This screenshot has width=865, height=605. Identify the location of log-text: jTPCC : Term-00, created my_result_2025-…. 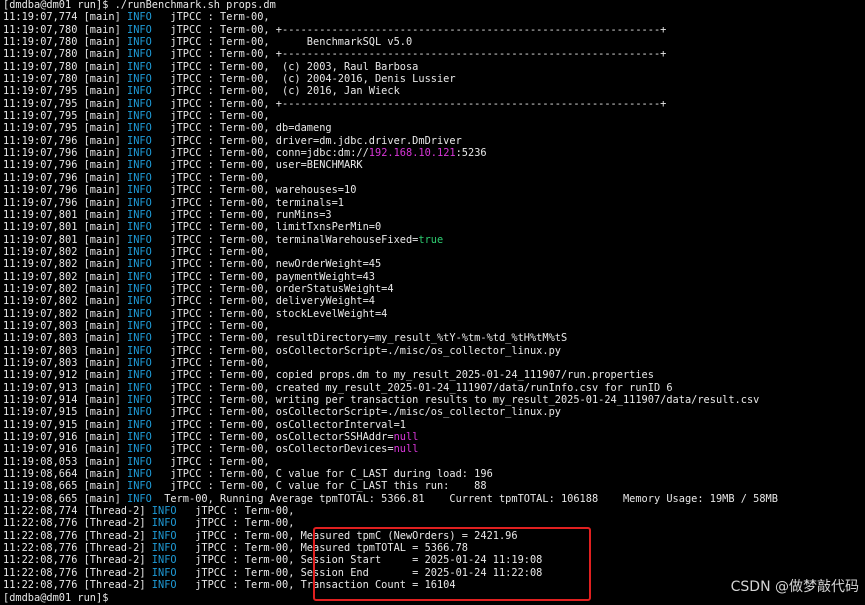
(412, 387).